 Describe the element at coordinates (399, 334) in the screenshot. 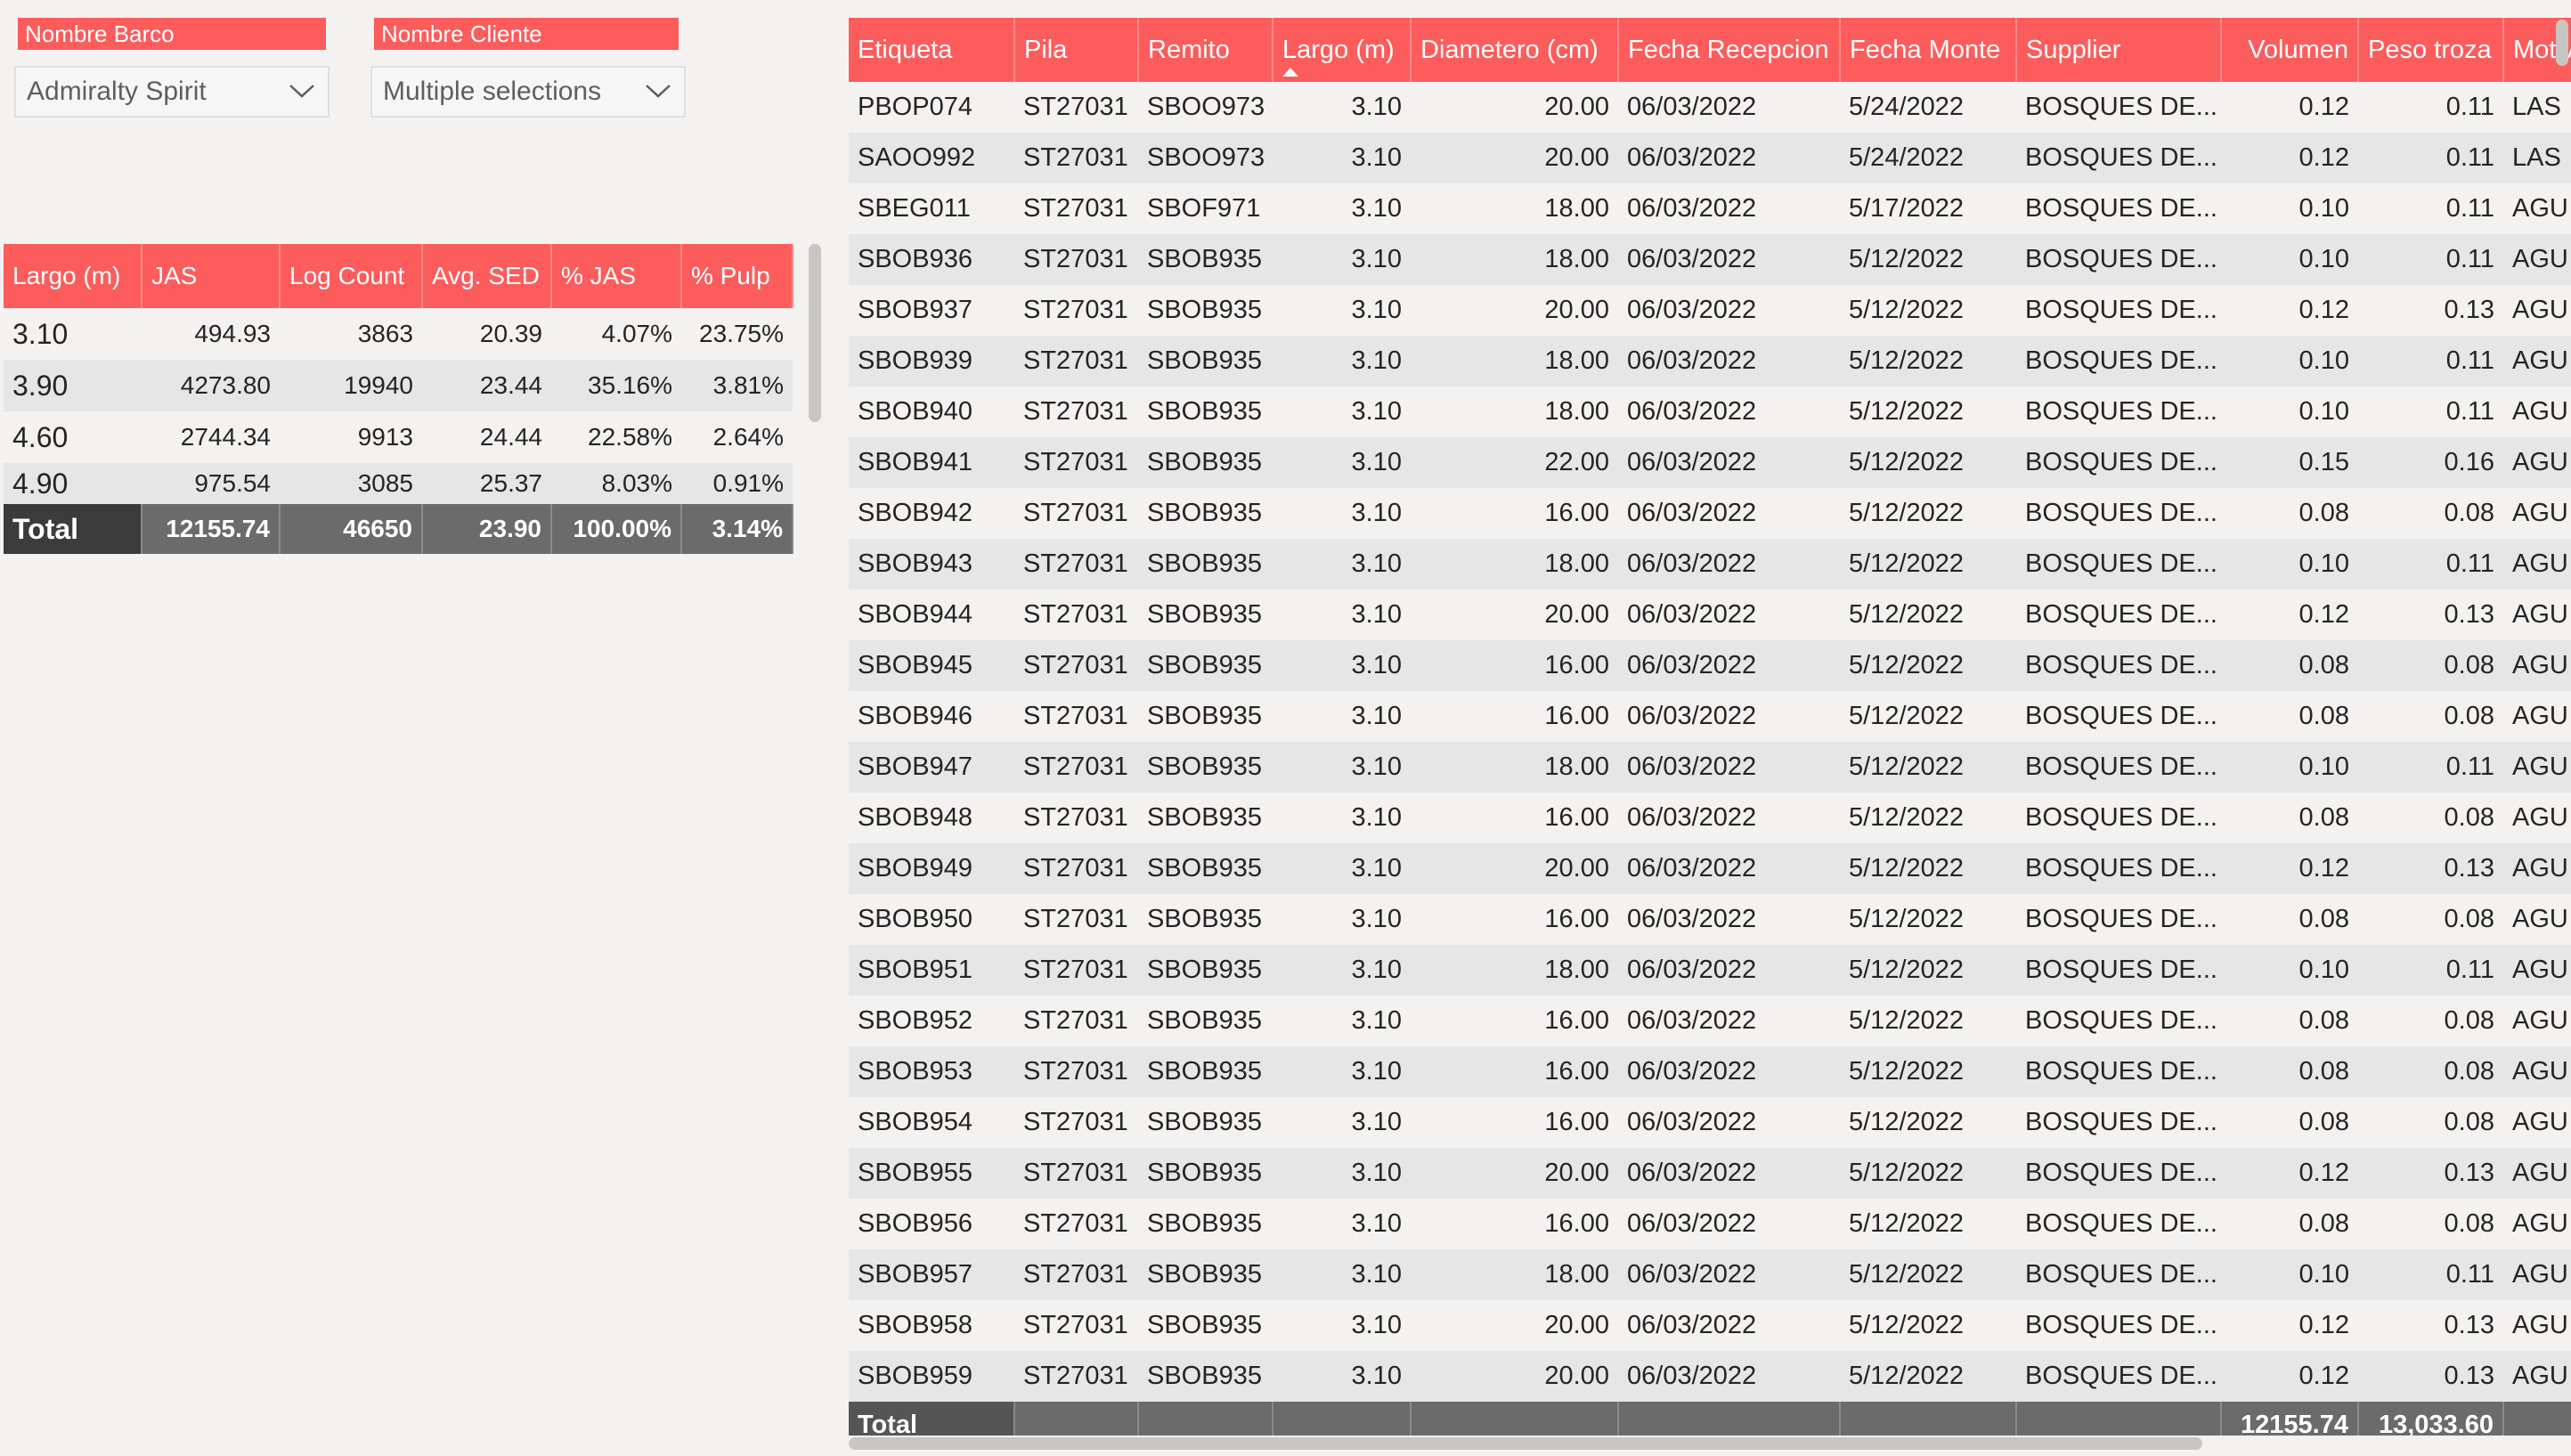

I see `summary-row: 3.10 494.93 3863 20.39 4.07% 23.75%` at that location.